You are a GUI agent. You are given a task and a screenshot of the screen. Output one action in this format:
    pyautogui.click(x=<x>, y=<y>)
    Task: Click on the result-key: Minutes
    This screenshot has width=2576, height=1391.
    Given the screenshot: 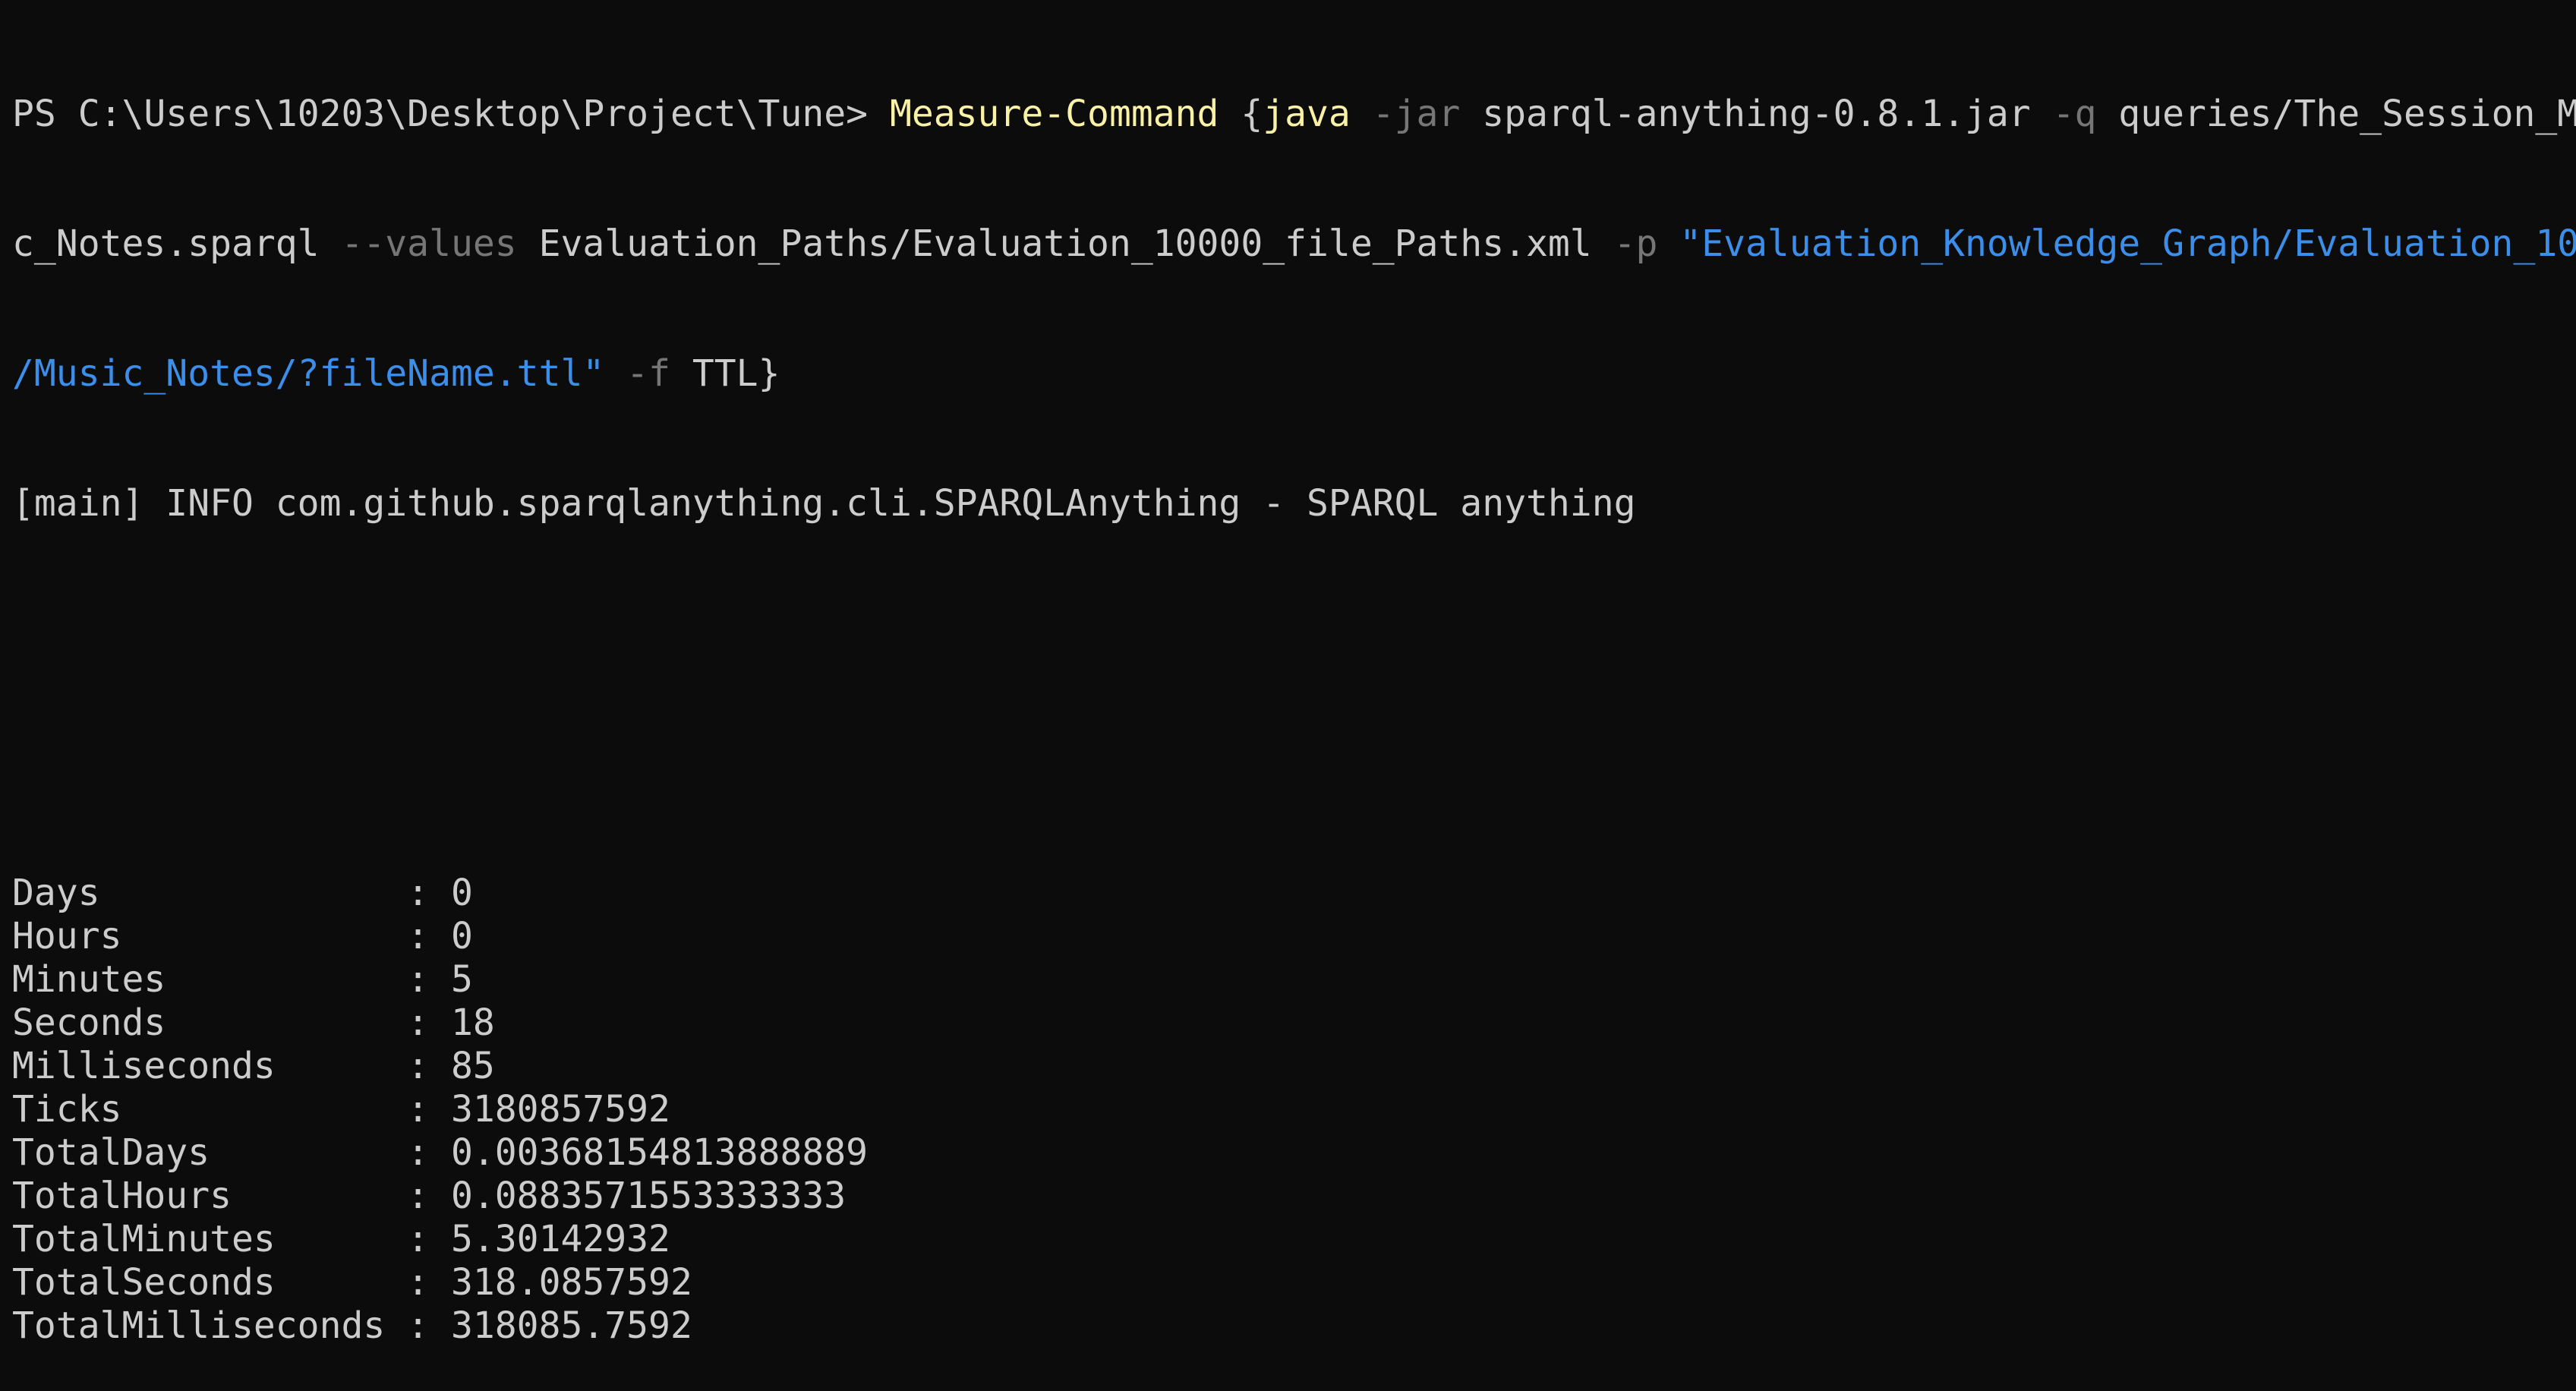 What is the action you would take?
    pyautogui.click(x=210, y=979)
    